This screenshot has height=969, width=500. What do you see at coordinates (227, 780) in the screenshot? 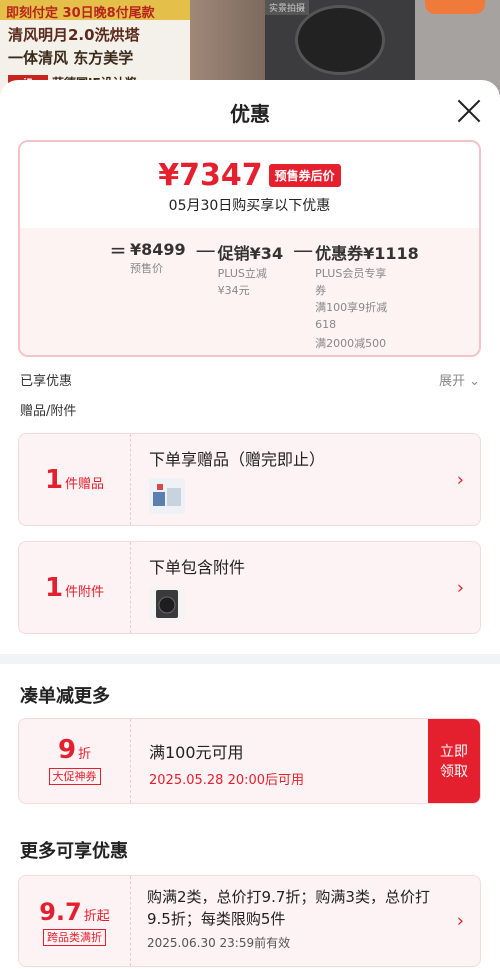
I see `coupon-date: 2025.05.28 20:00后可用` at bounding box center [227, 780].